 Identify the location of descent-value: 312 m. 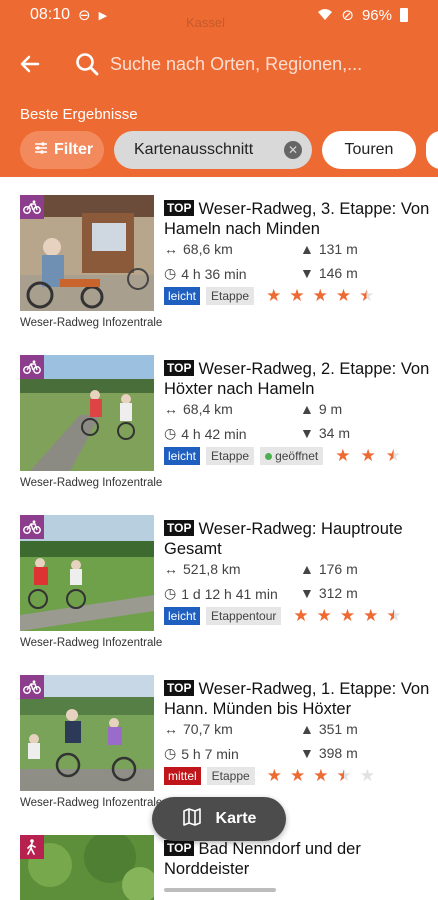
(338, 593).